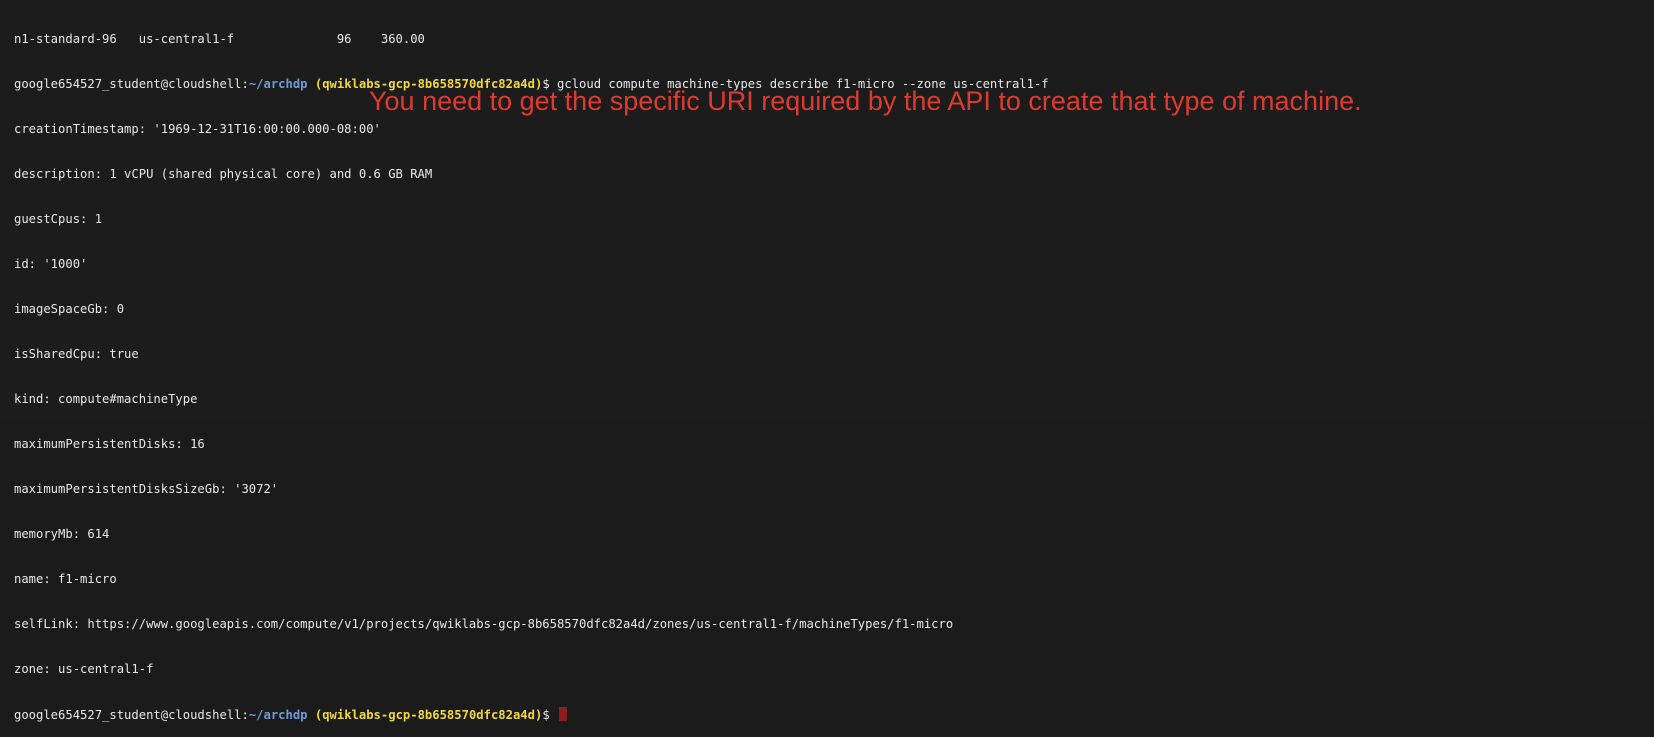  Describe the element at coordinates (69, 309) in the screenshot. I see `output-line-image-space: imageSpaceGb: 0` at that location.